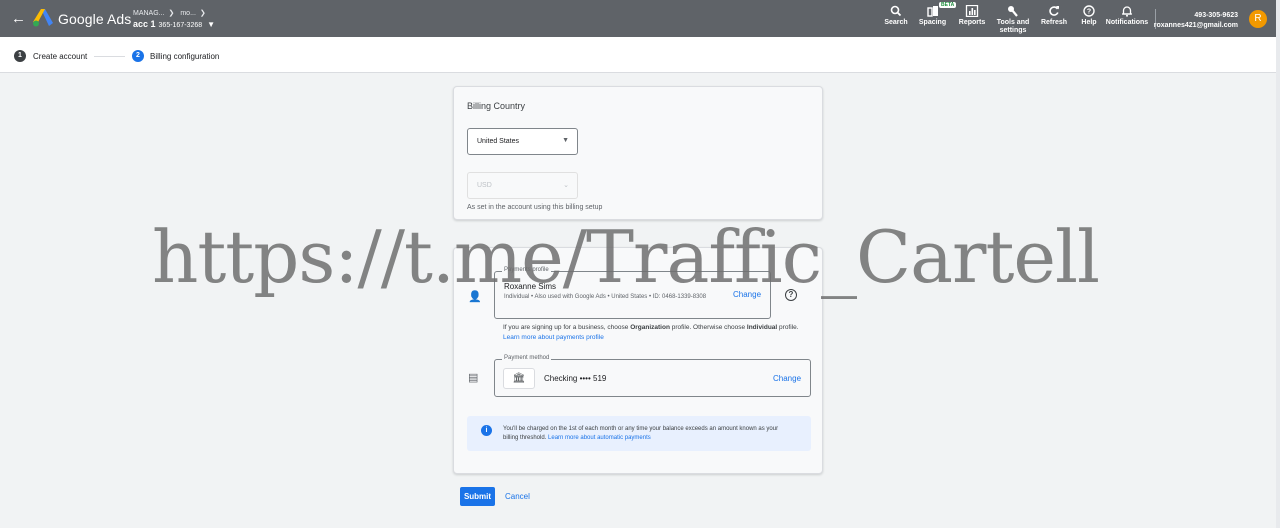  Describe the element at coordinates (566, 185) in the screenshot. I see `chevron-down-icon: ⌄` at that location.